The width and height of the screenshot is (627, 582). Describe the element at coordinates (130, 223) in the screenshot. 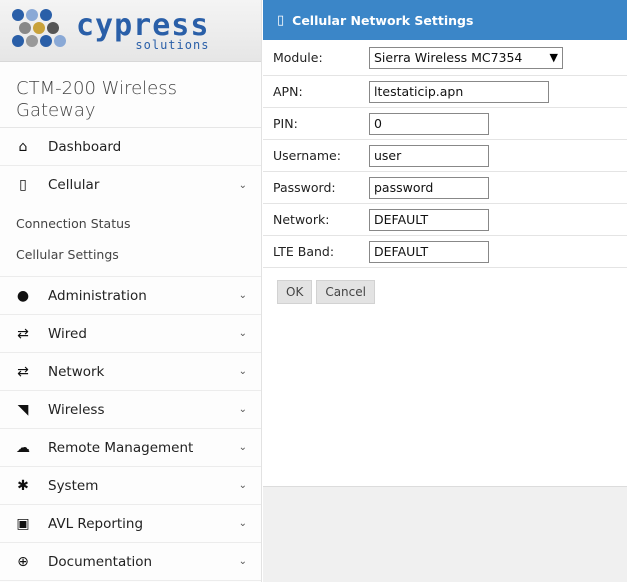

I see `sidebar-subitem-connection-status: Connection Status` at that location.